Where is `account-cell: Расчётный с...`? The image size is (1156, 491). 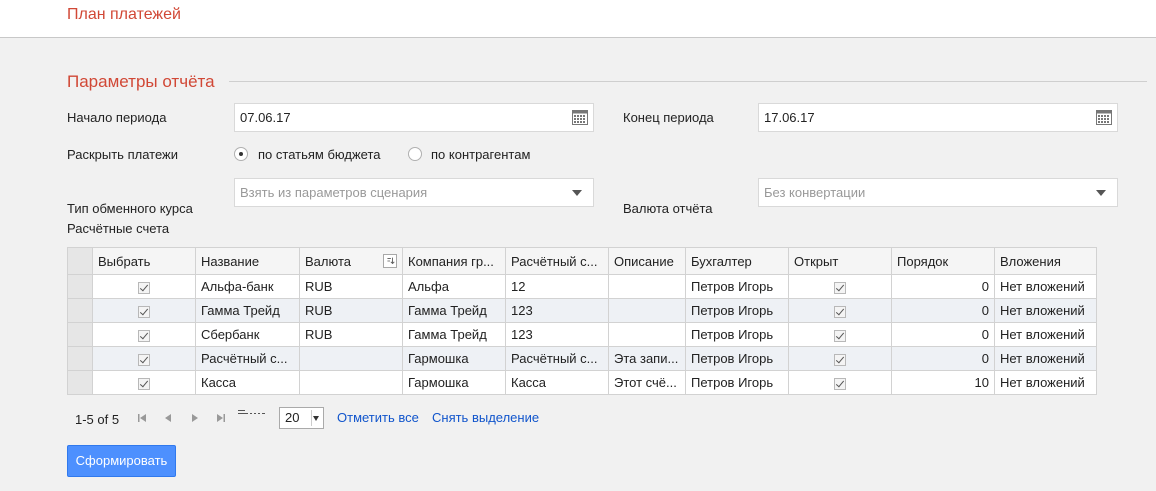
account-cell: Расчётный с... is located at coordinates (557, 358).